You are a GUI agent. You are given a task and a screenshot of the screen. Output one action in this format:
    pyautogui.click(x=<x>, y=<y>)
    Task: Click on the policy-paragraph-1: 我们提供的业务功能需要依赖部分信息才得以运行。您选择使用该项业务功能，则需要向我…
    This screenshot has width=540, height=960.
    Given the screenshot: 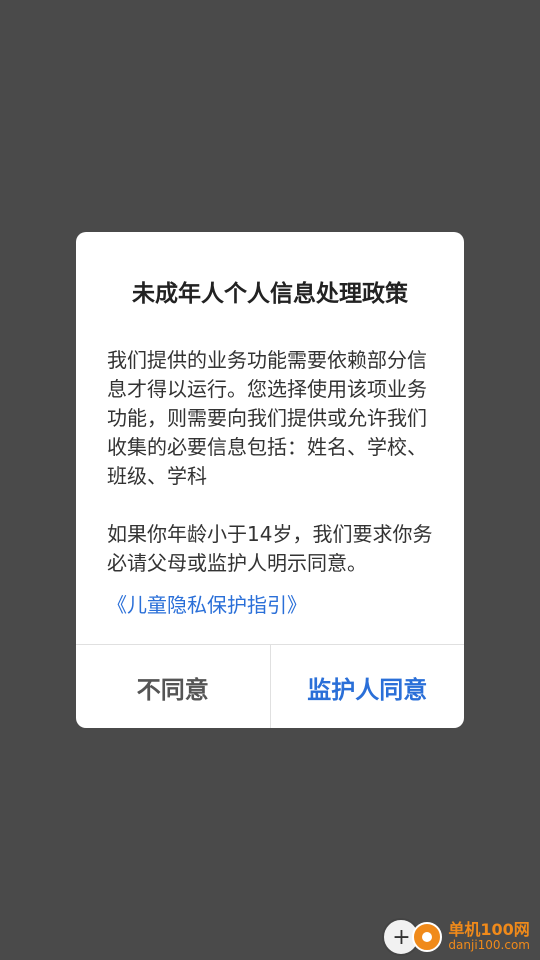 What is the action you would take?
    pyautogui.click(x=267, y=418)
    